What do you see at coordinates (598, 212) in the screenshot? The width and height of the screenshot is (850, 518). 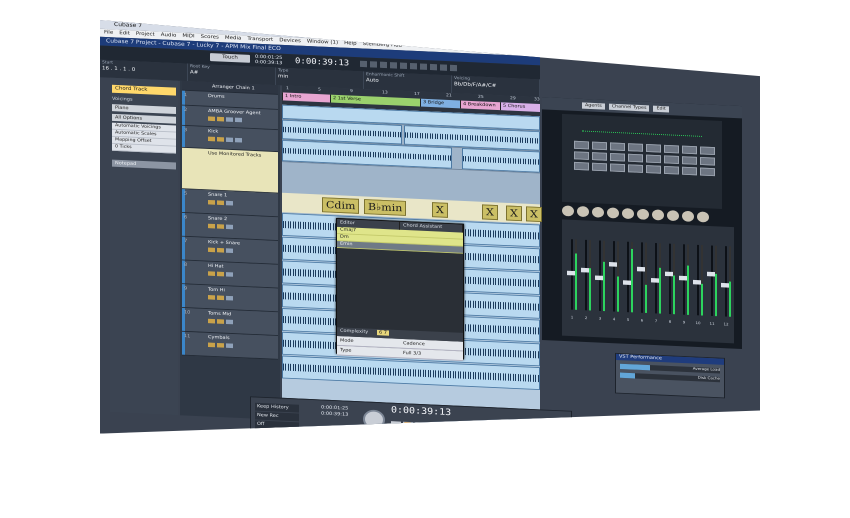 I see `tom-drum-icon` at bounding box center [598, 212].